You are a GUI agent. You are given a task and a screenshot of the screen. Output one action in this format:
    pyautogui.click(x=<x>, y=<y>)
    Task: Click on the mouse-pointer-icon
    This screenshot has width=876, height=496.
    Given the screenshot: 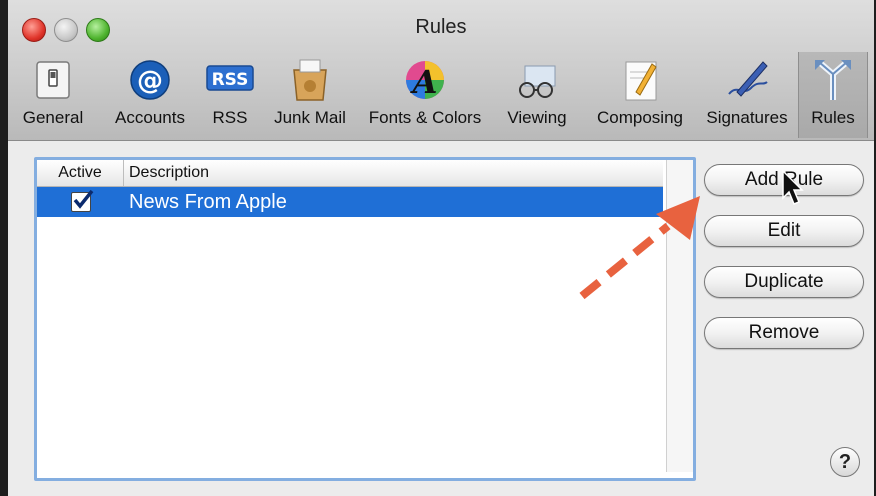 What is the action you would take?
    pyautogui.click(x=793, y=187)
    